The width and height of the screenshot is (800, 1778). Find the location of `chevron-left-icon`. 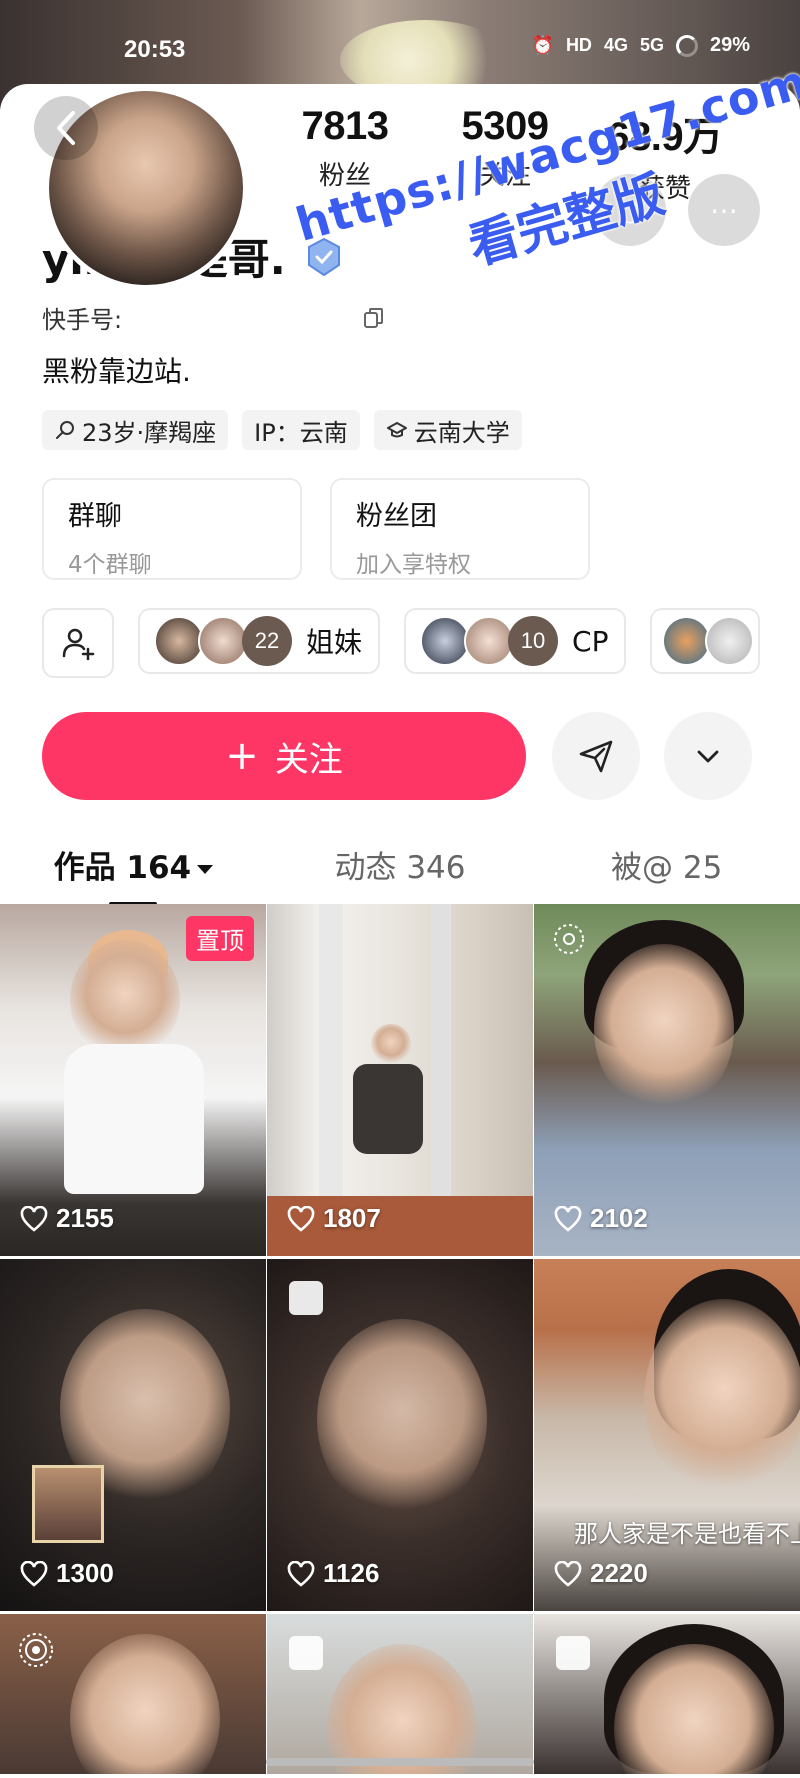

chevron-left-icon is located at coordinates (66, 128).